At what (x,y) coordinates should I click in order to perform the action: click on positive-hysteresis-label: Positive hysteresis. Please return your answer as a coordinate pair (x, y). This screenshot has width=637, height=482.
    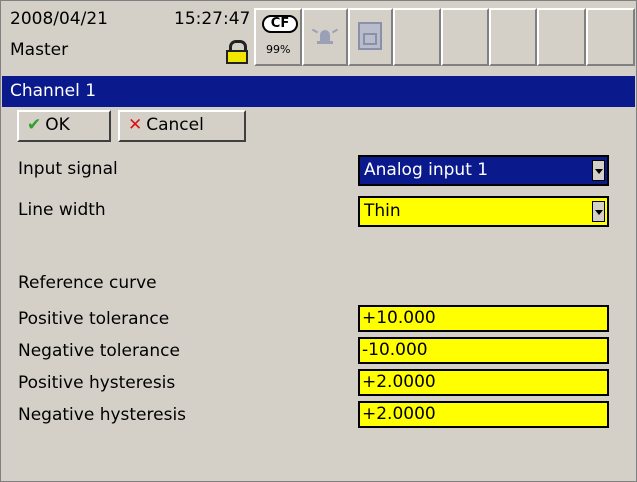
    Looking at the image, I should click on (97, 383).